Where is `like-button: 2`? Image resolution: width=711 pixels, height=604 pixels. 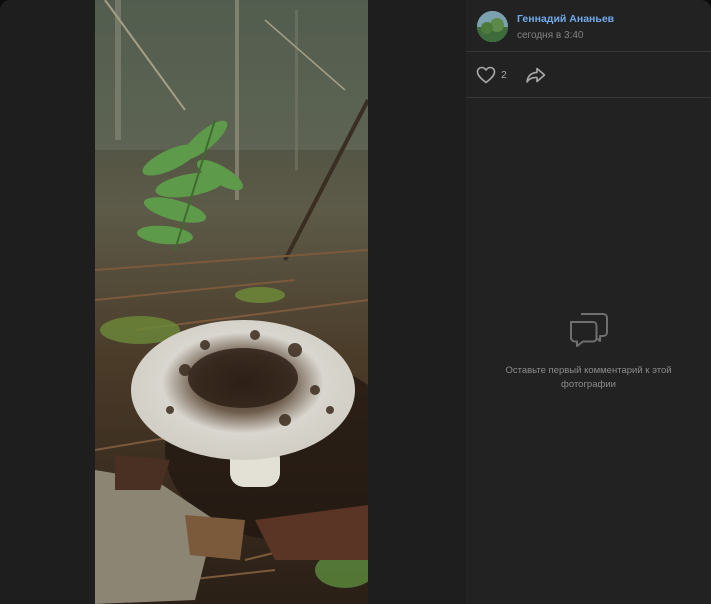 like-button: 2 is located at coordinates (491, 75).